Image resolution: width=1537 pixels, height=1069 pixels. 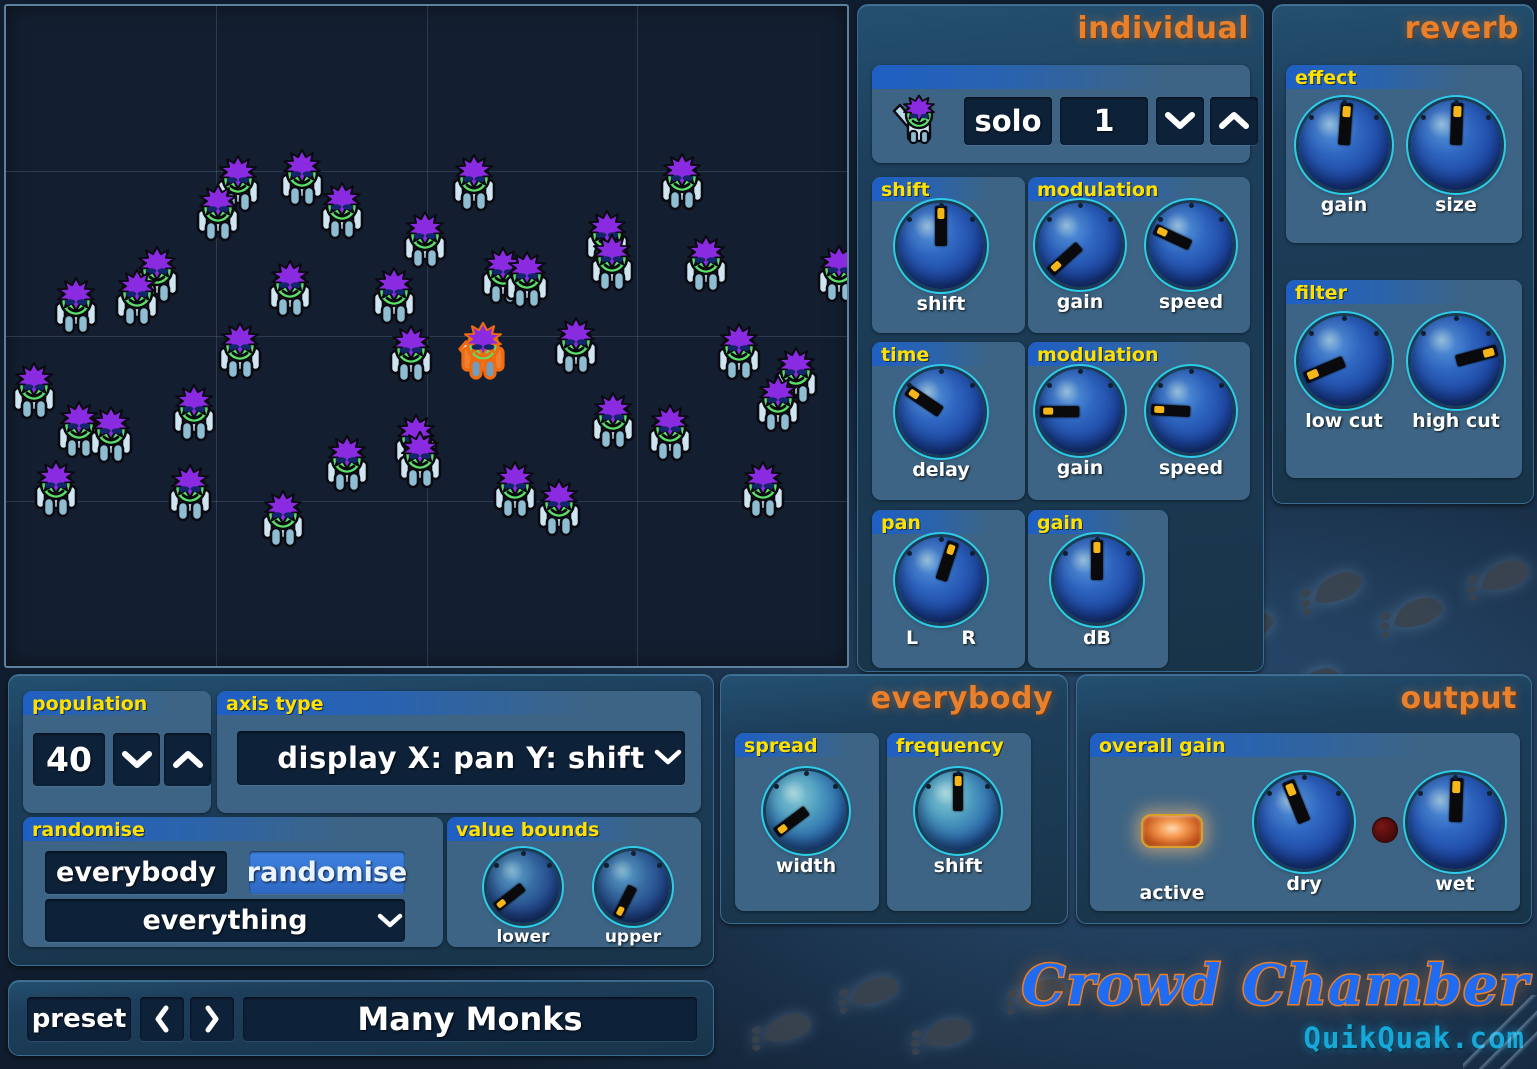 What do you see at coordinates (225, 920) in the screenshot?
I see `randomise-target-select: everything` at bounding box center [225, 920].